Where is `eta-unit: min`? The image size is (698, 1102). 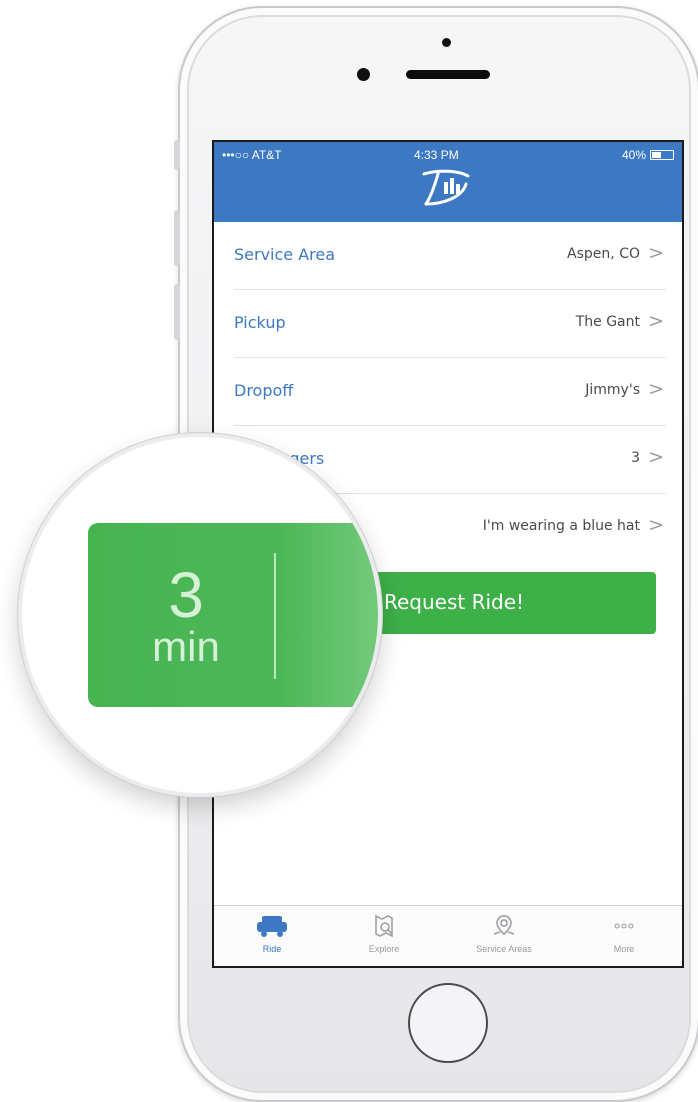
eta-unit: min is located at coordinates (186, 646).